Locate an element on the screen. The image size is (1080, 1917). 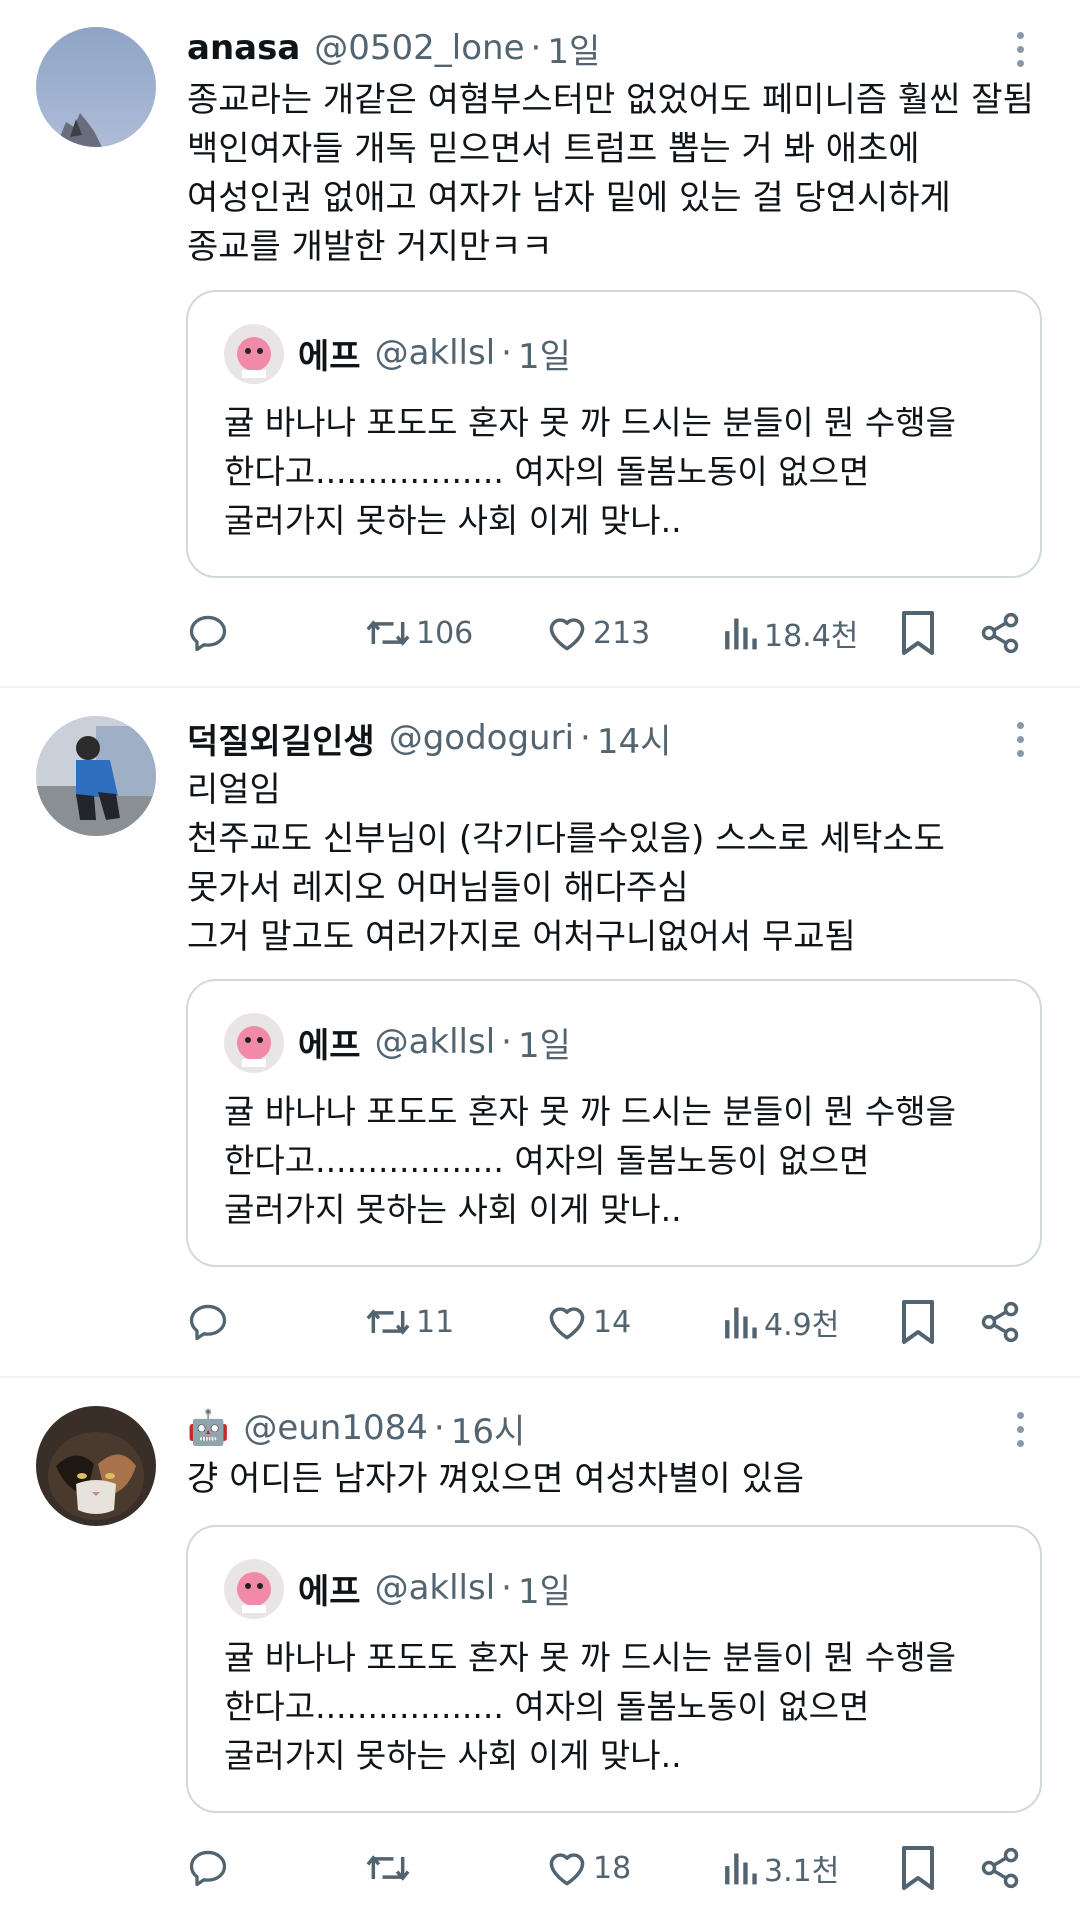
tweet-header: 🤖 @eun1084 · 16시 is located at coordinates (356, 1428).